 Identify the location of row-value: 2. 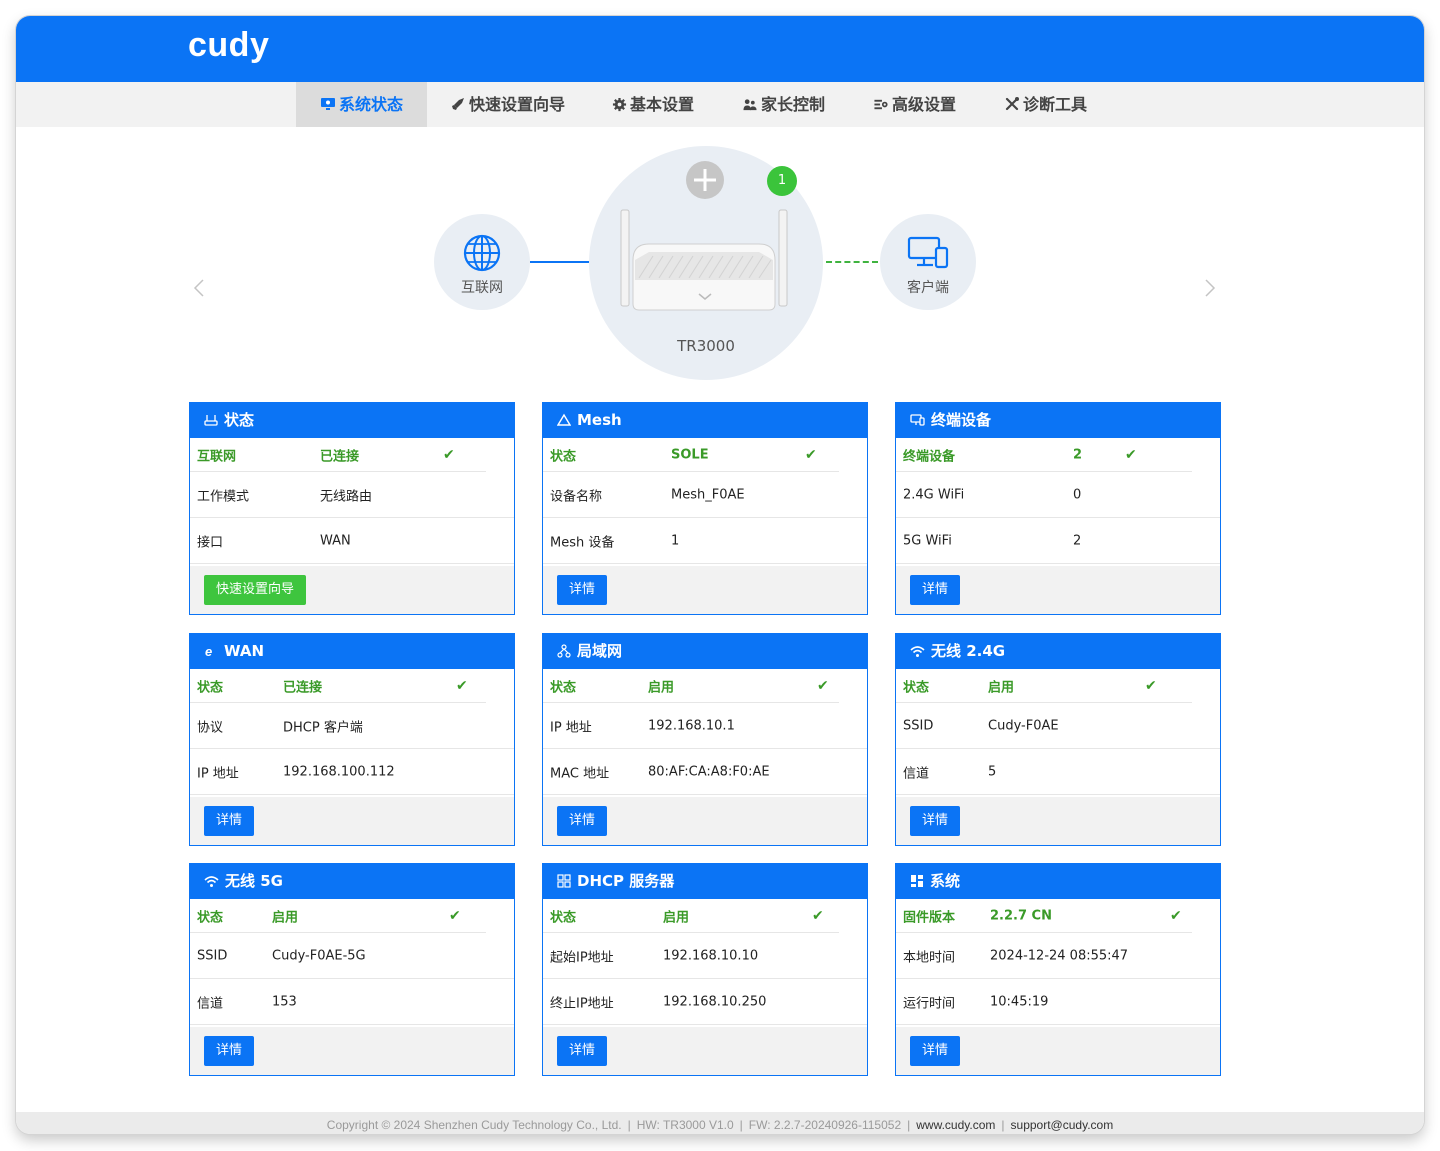
(1078, 454).